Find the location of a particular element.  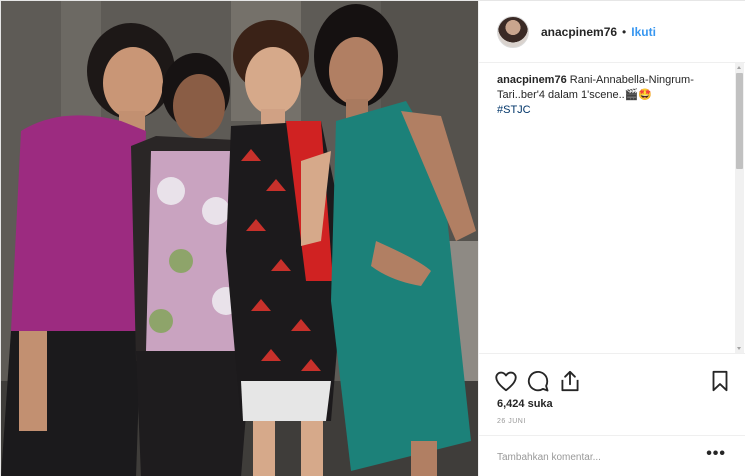

bookmark-icon is located at coordinates (720, 381).